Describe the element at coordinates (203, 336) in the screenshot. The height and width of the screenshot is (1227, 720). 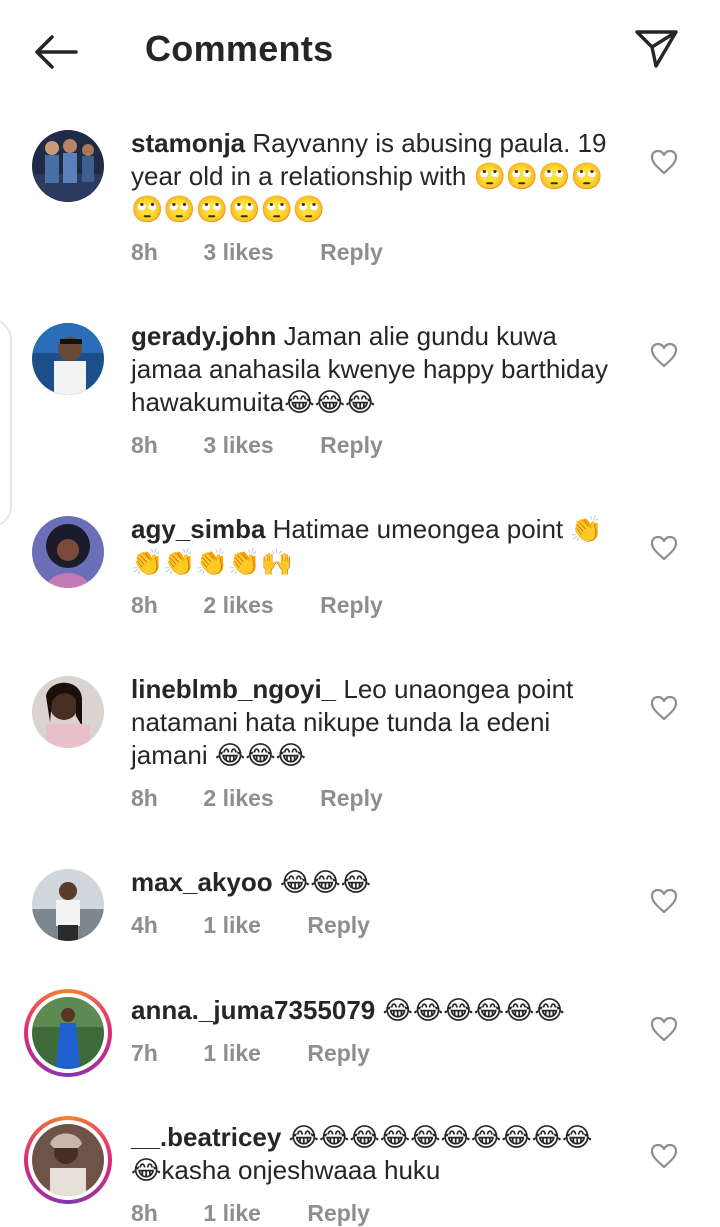
I see `comment-username: gerady.john` at that location.